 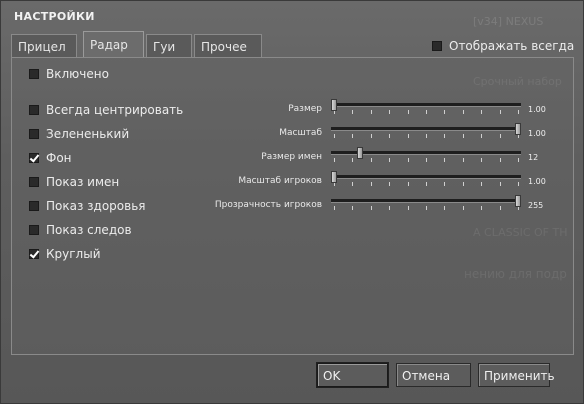 I want to click on ok-button: OK, so click(x=352, y=375).